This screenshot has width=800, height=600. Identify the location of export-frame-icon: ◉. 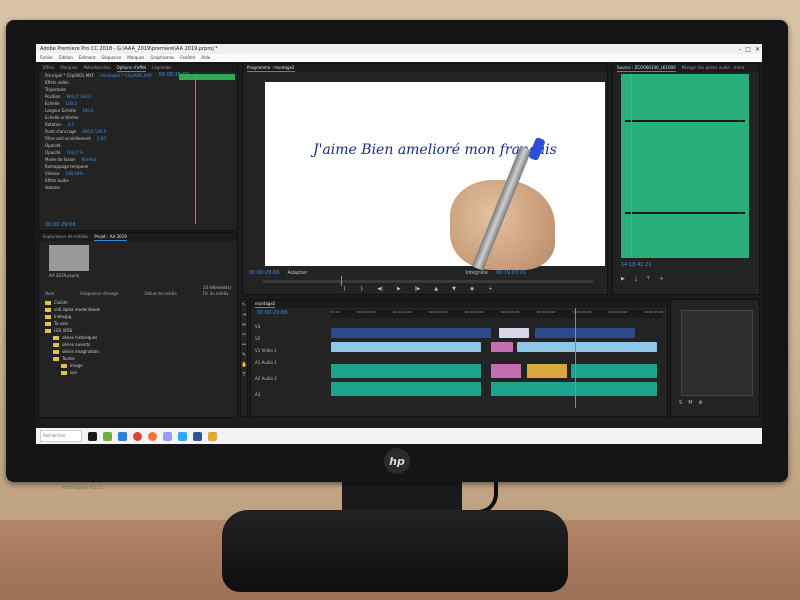
(472, 289).